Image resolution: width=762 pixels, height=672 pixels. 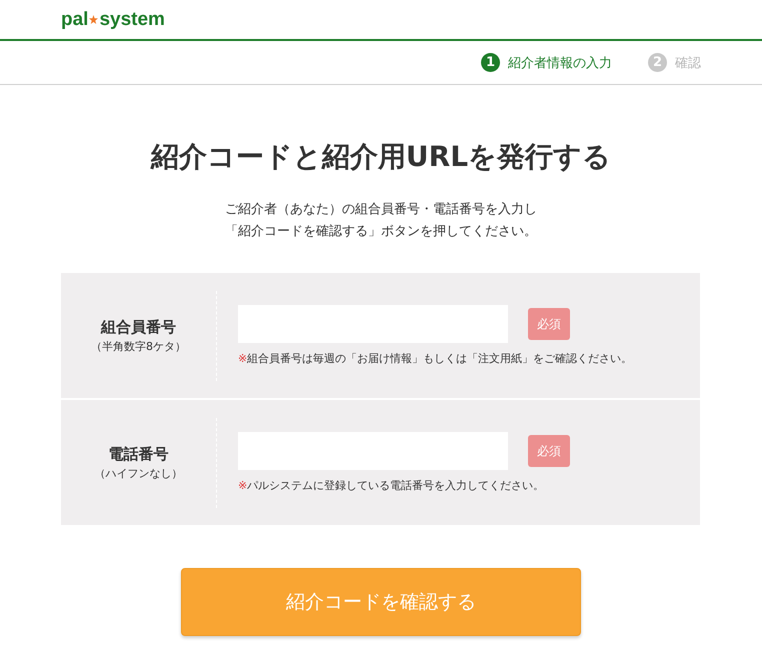 What do you see at coordinates (138, 454) in the screenshot?
I see `field-label: 電話番号` at bounding box center [138, 454].